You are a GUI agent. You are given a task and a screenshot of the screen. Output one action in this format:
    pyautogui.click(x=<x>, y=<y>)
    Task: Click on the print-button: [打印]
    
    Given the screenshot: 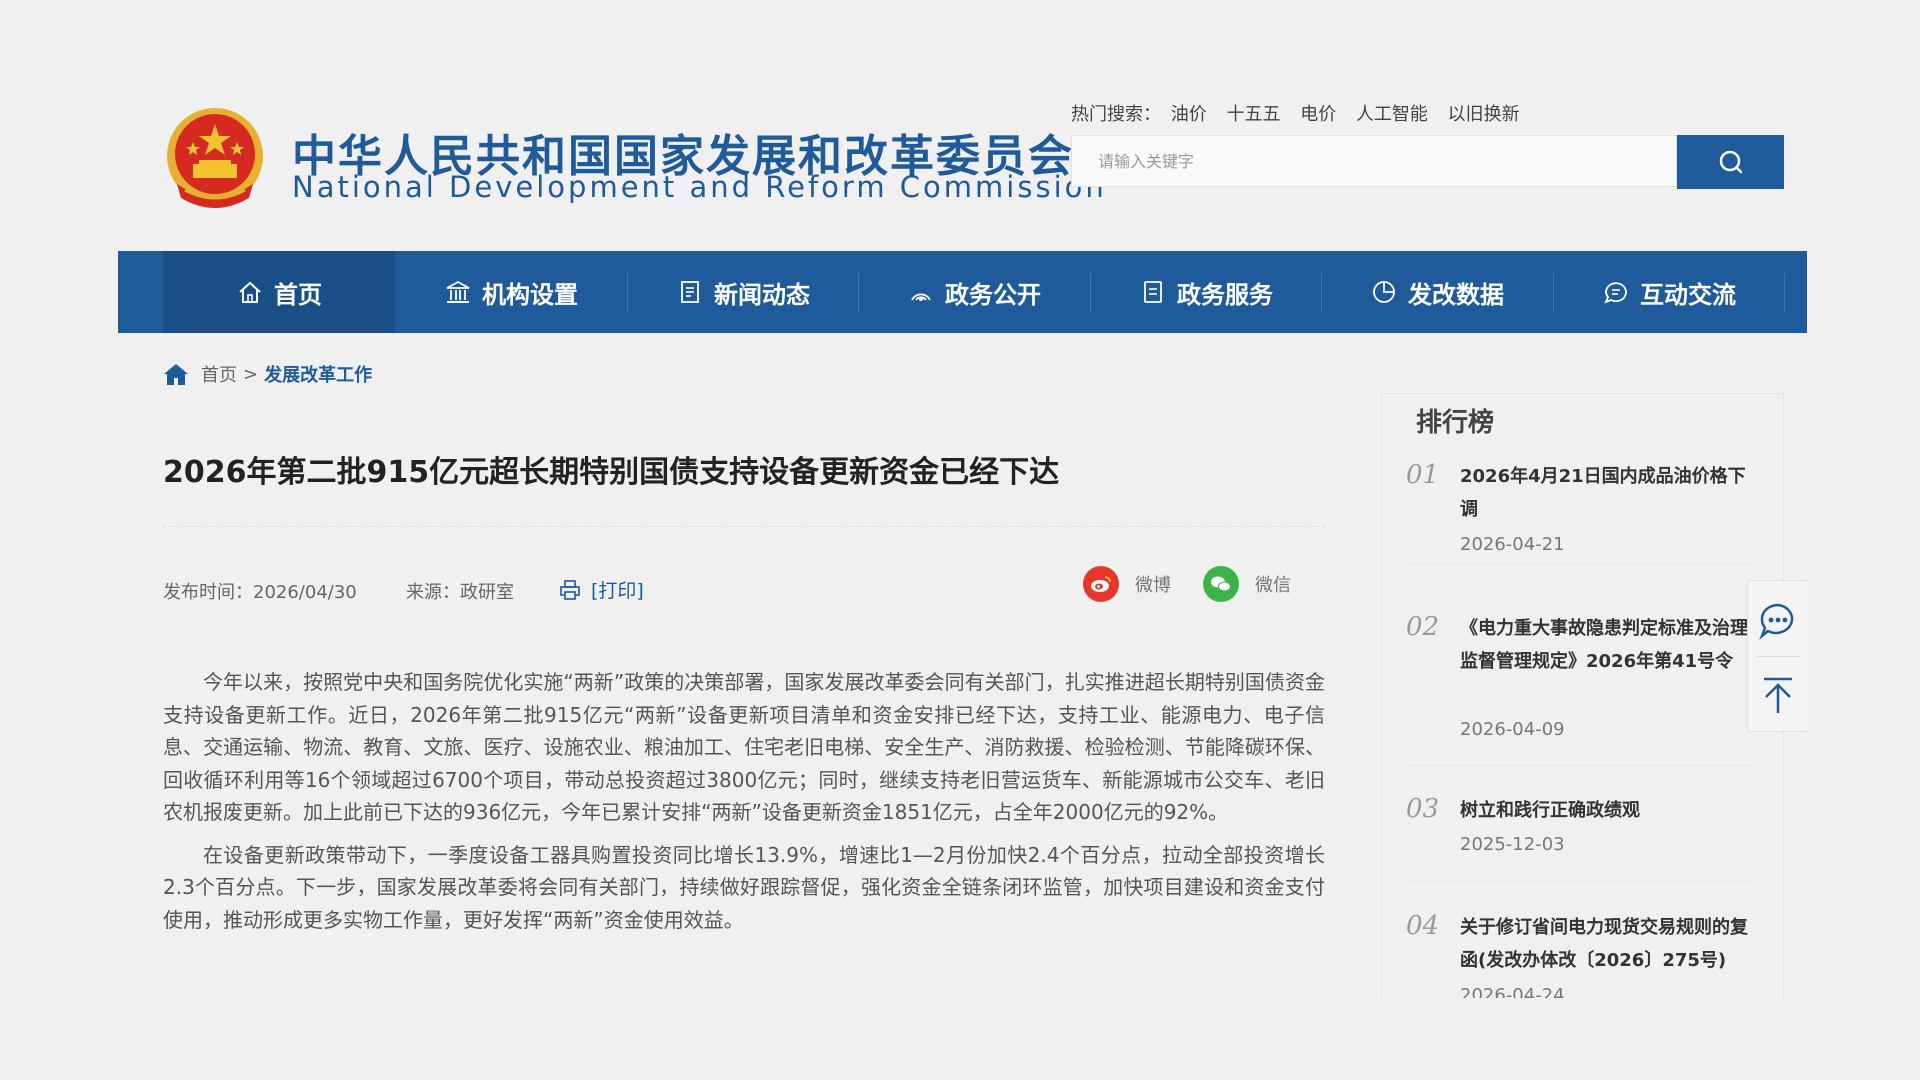 What is the action you would take?
    pyautogui.click(x=601, y=589)
    